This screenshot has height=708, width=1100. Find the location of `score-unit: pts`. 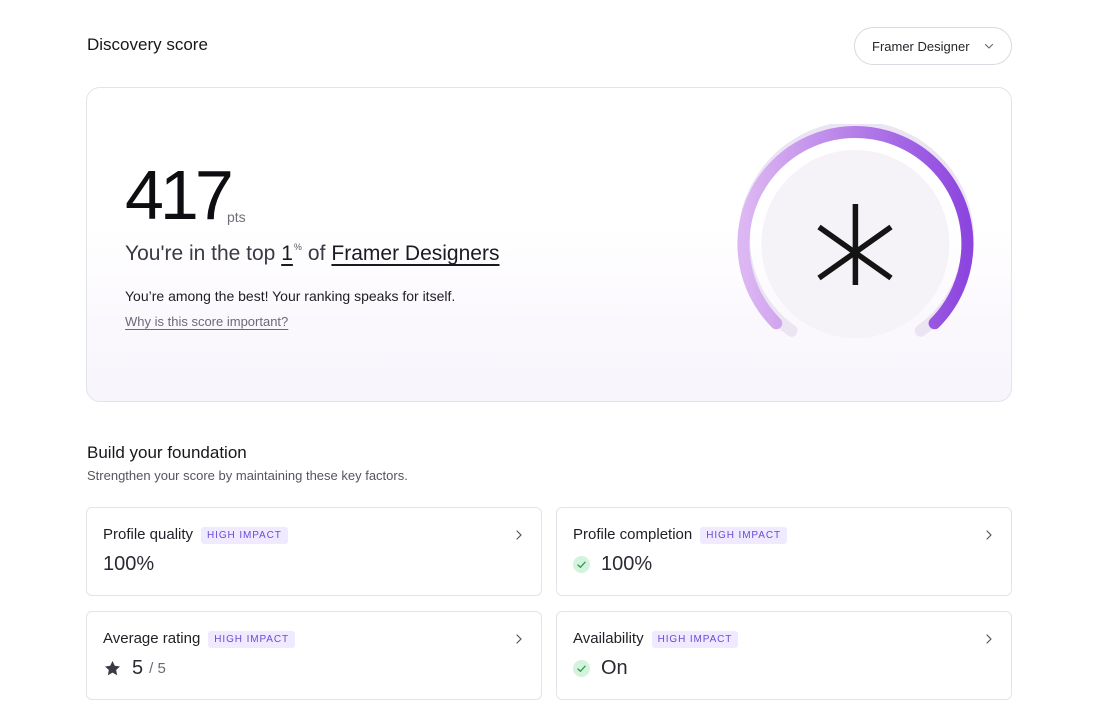

score-unit: pts is located at coordinates (236, 217).